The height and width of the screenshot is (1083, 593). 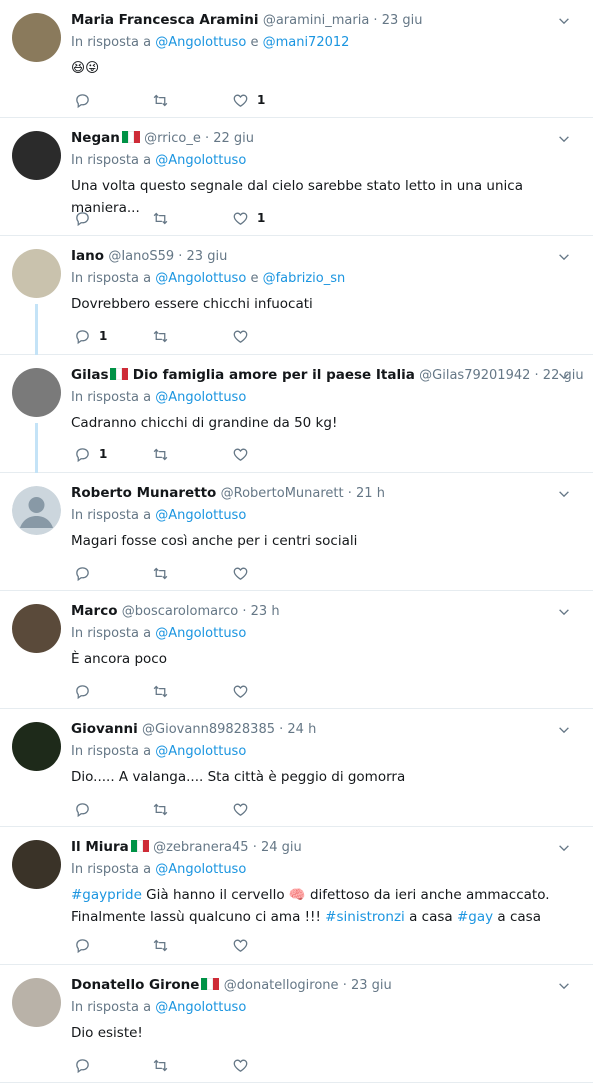 I want to click on user-handle: @boscarolomarco, so click(x=180, y=611).